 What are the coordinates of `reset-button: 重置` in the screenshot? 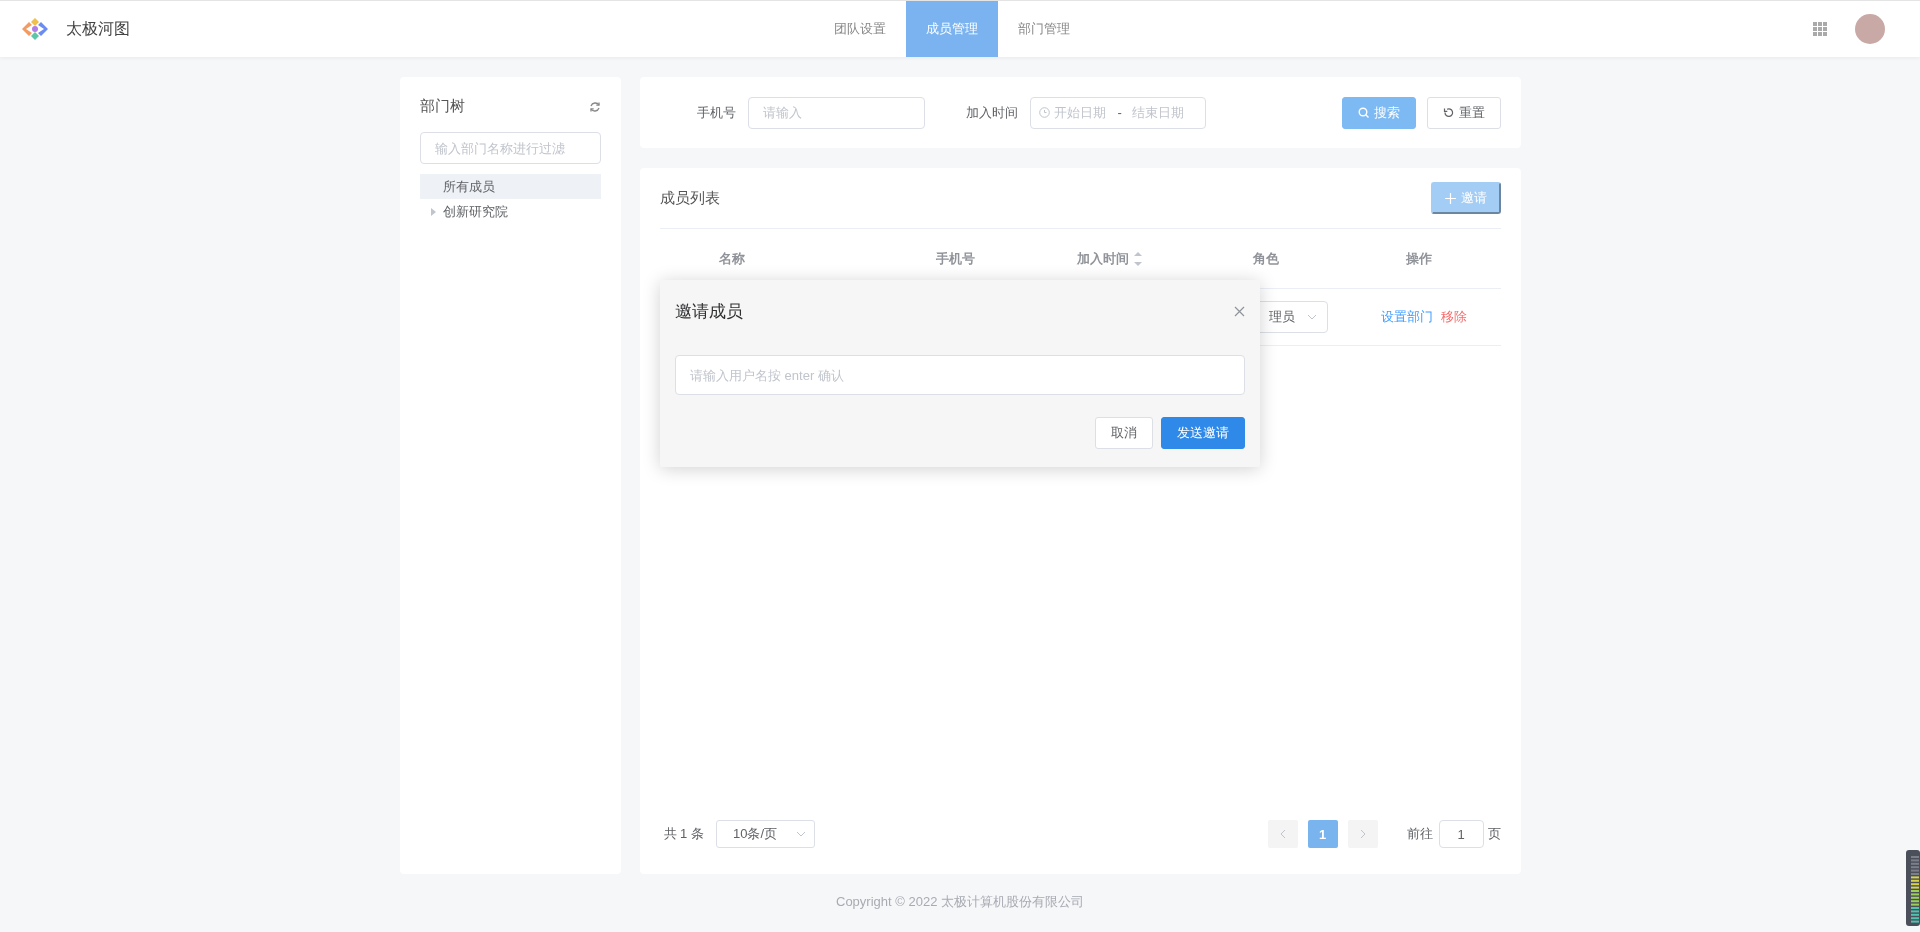 It's located at (1463, 112).